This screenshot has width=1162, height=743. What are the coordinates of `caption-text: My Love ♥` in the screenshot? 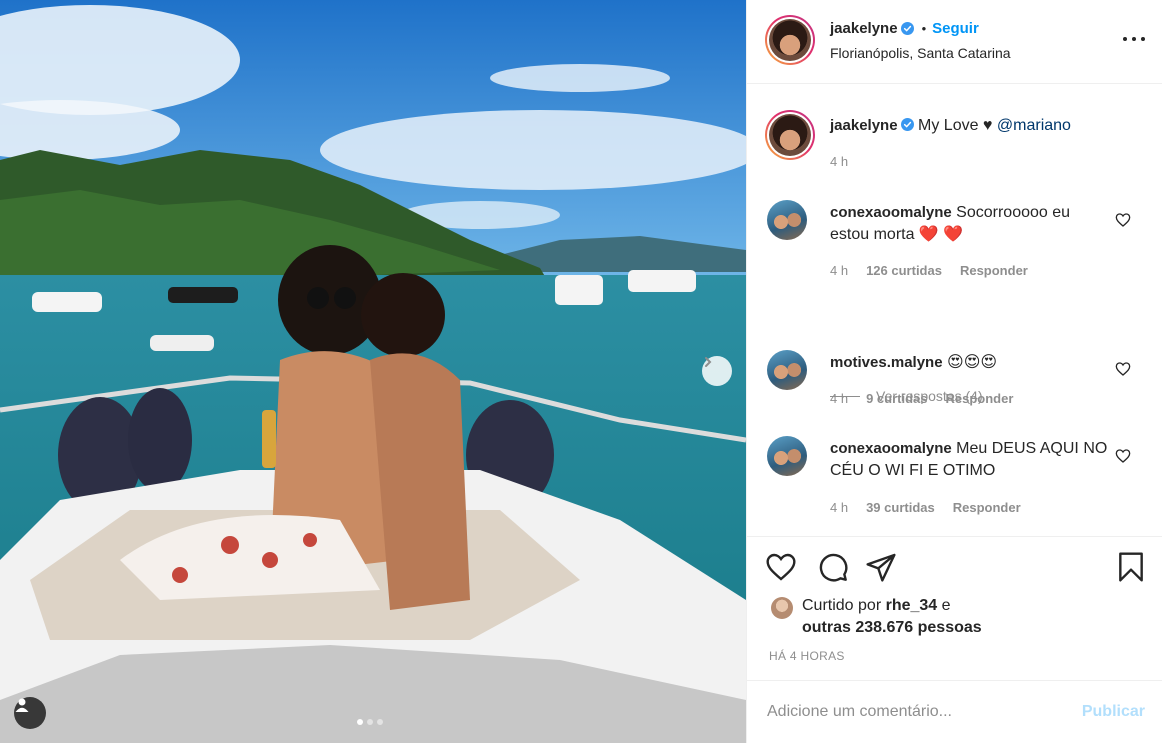 It's located at (955, 125).